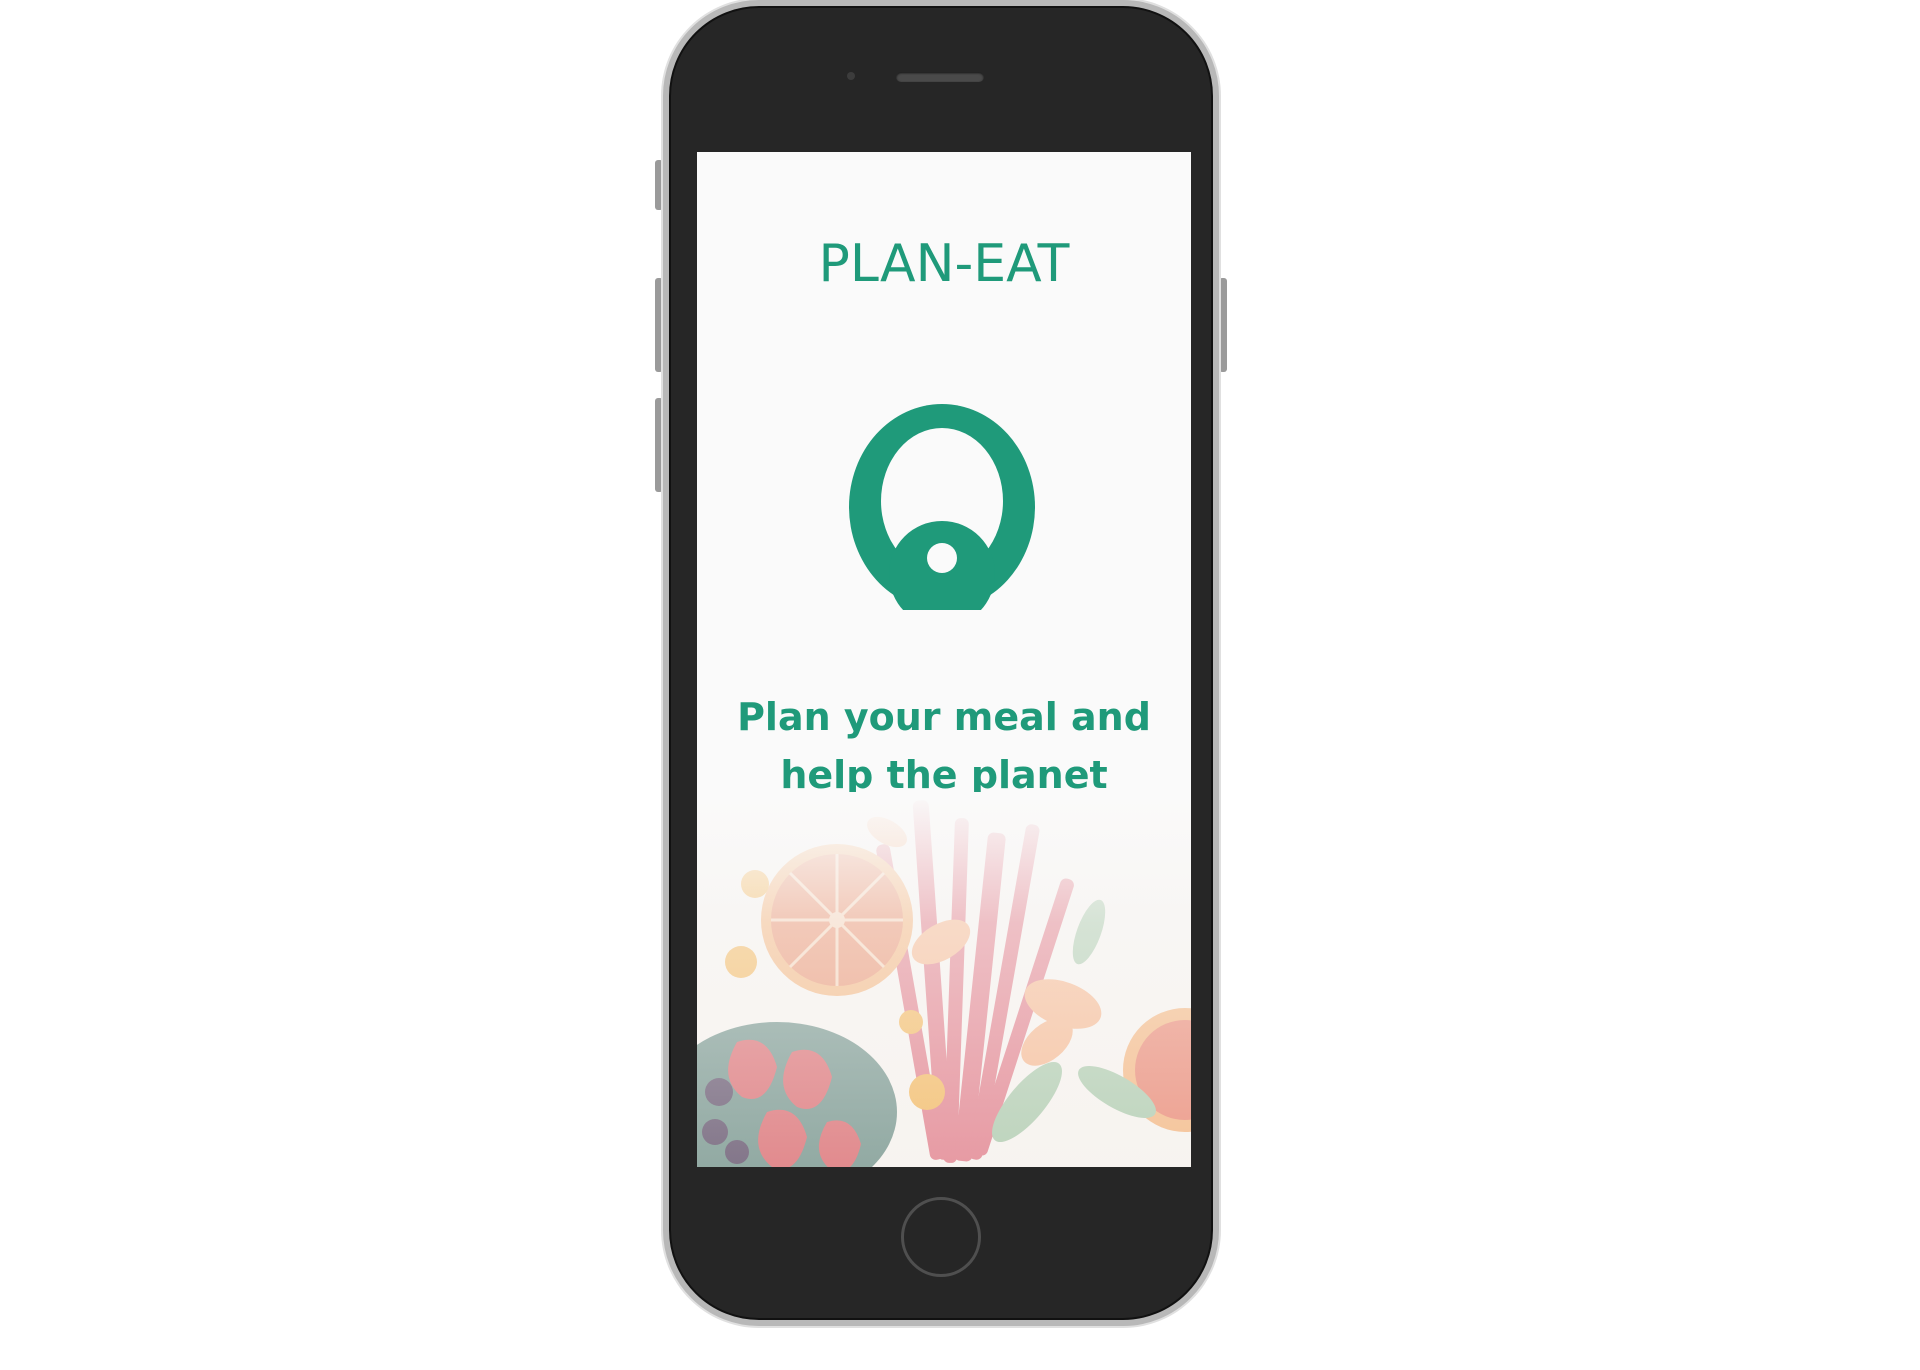  Describe the element at coordinates (659, 445) in the screenshot. I see `volume-down-button` at that location.